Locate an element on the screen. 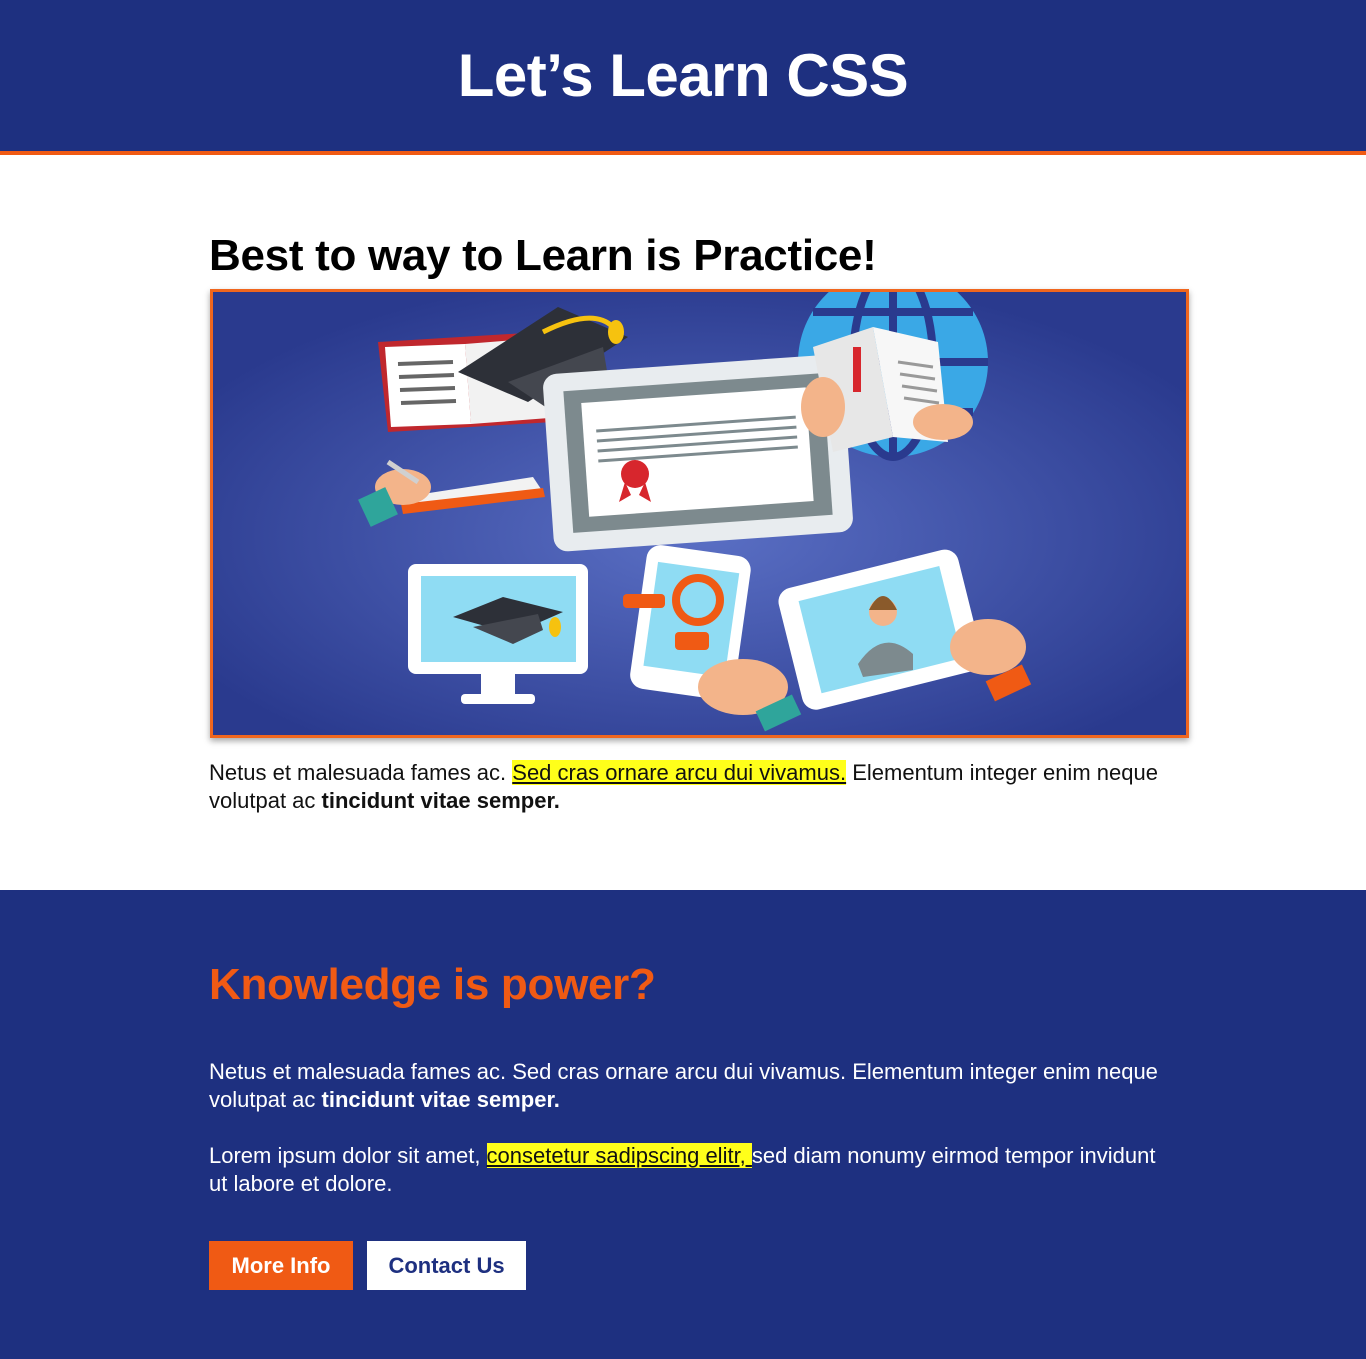  lead-bold-text: tincidunt vitae semper. is located at coordinates (440, 800).